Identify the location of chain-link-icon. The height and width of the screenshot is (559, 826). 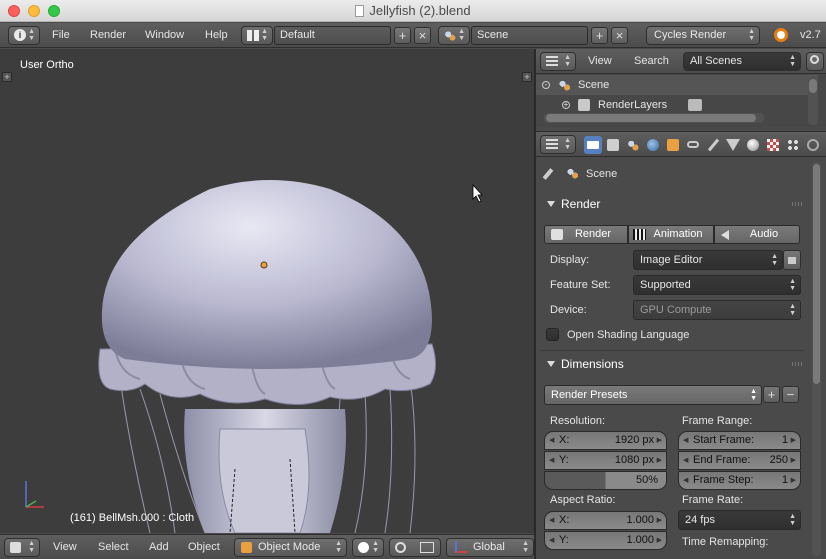
(693, 144).